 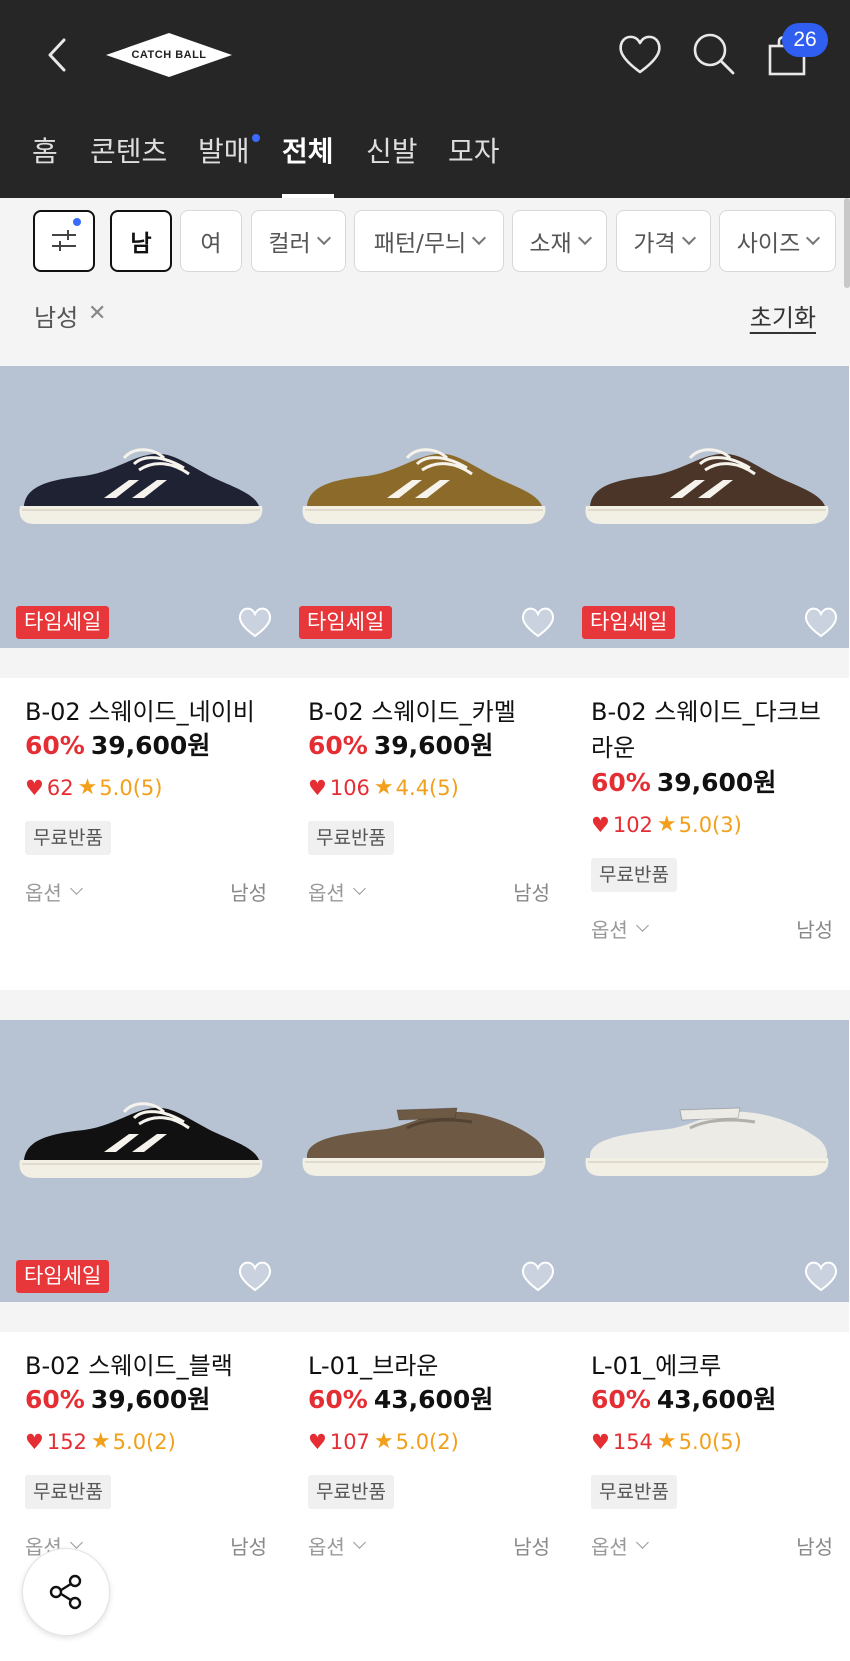 What do you see at coordinates (349, 1441) in the screenshot?
I see `like-count: 107` at bounding box center [349, 1441].